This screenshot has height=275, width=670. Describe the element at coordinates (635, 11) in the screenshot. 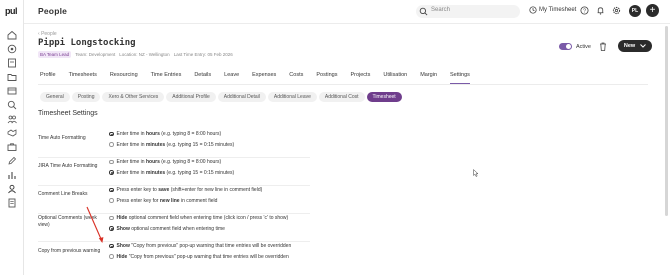

I see `avatar: PL` at that location.